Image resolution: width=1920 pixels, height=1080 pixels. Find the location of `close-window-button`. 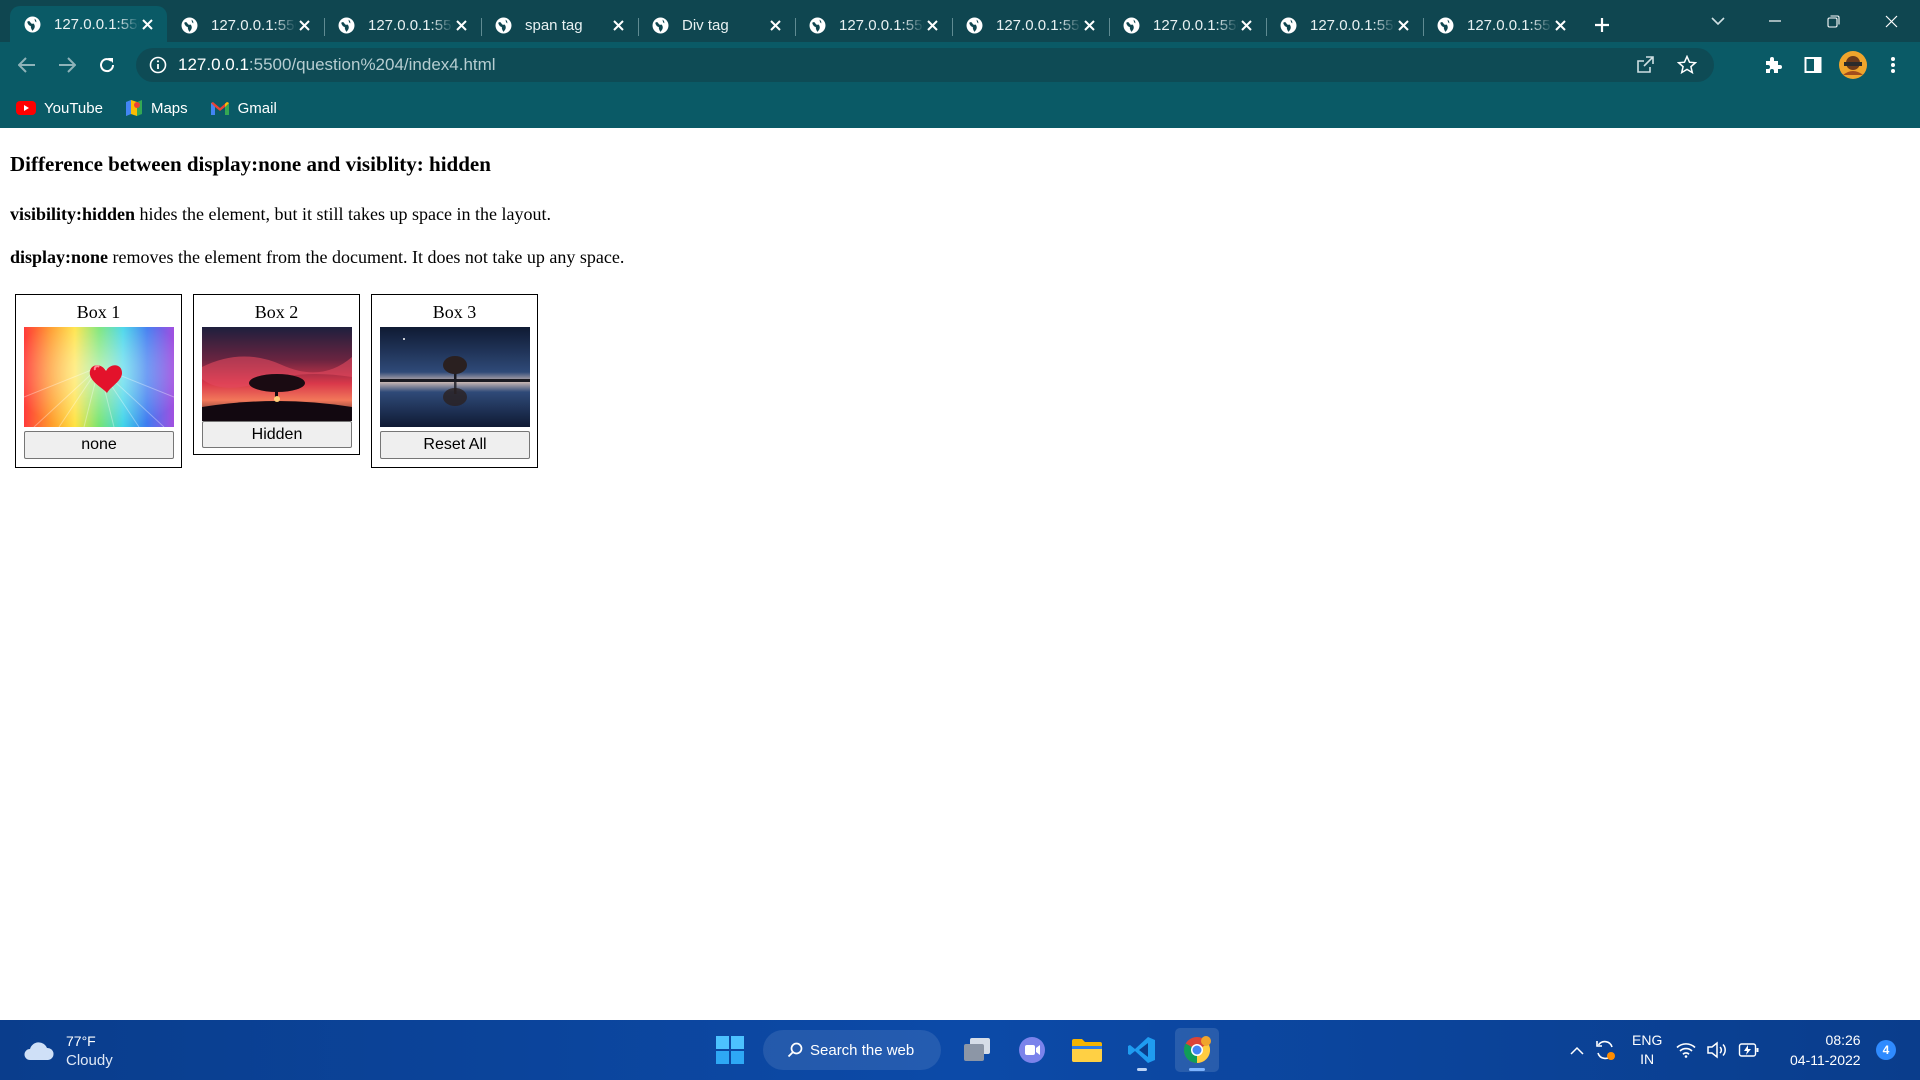

close-window-button is located at coordinates (1891, 21).